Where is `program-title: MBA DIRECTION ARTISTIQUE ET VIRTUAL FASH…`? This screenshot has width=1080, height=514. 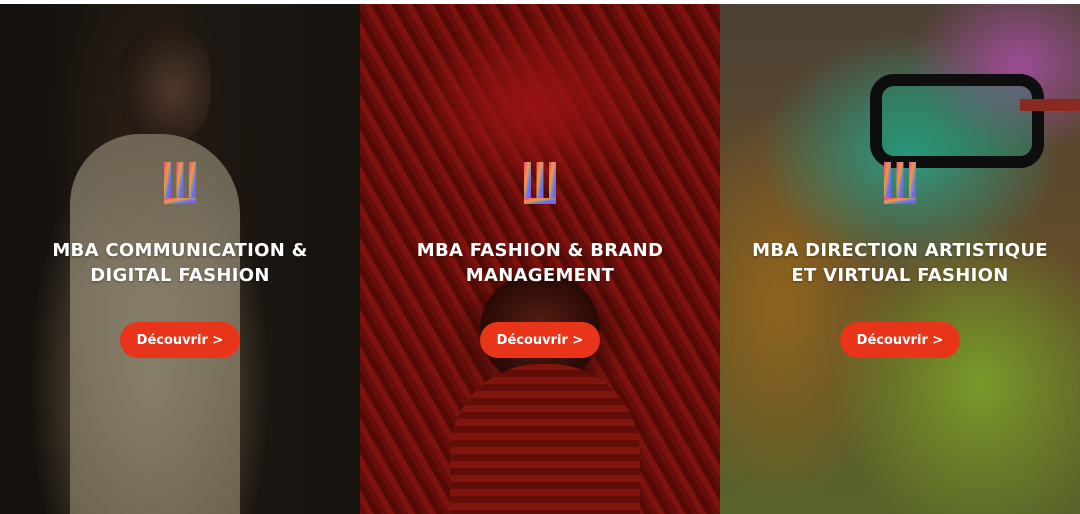
program-title: MBA DIRECTION ARTISTIQUE ET VIRTUAL FASH… is located at coordinates (900, 263).